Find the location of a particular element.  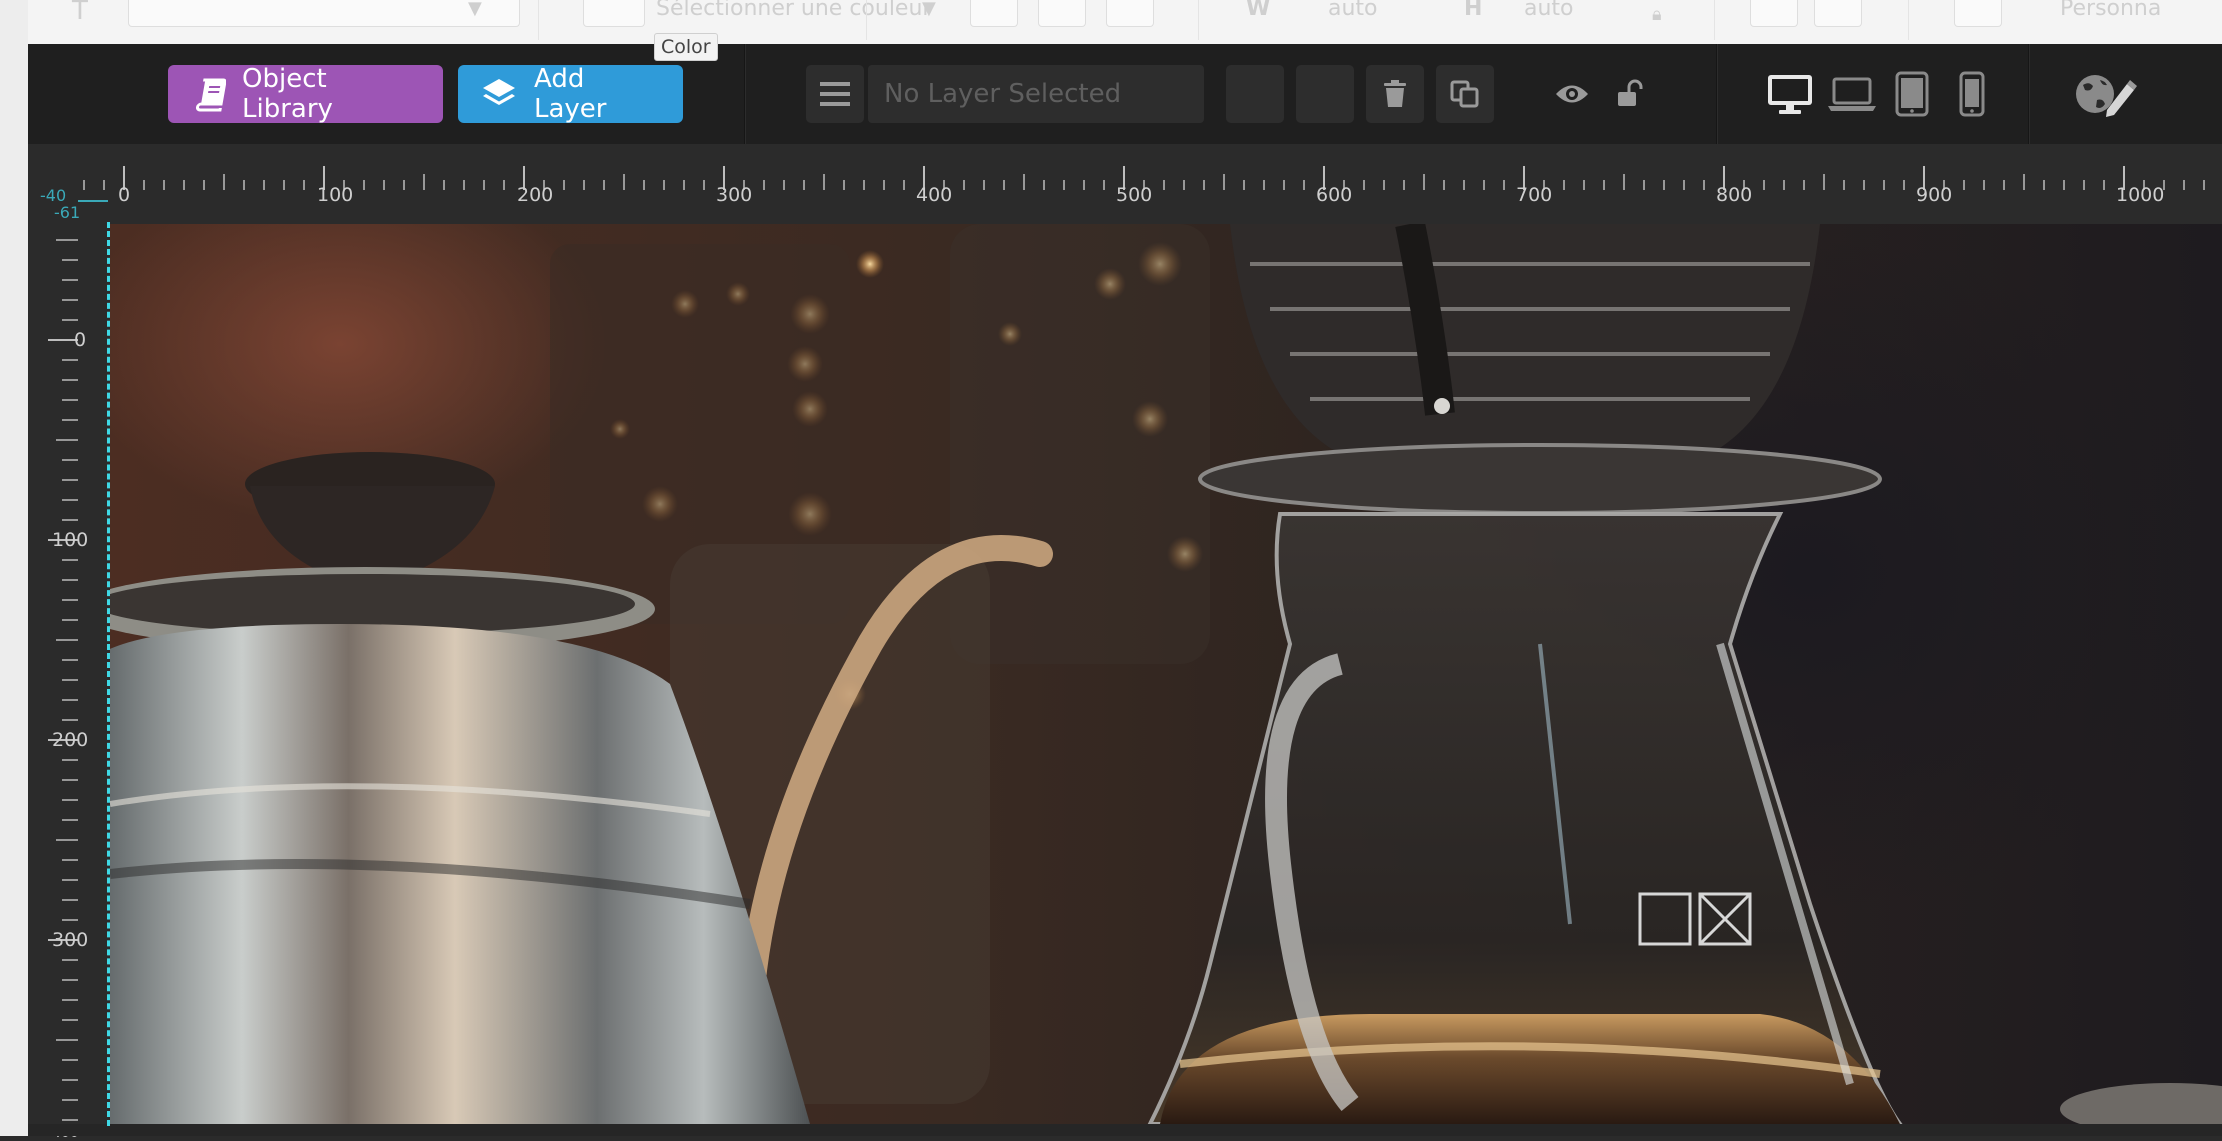

lock-toggle is located at coordinates (1630, 94).